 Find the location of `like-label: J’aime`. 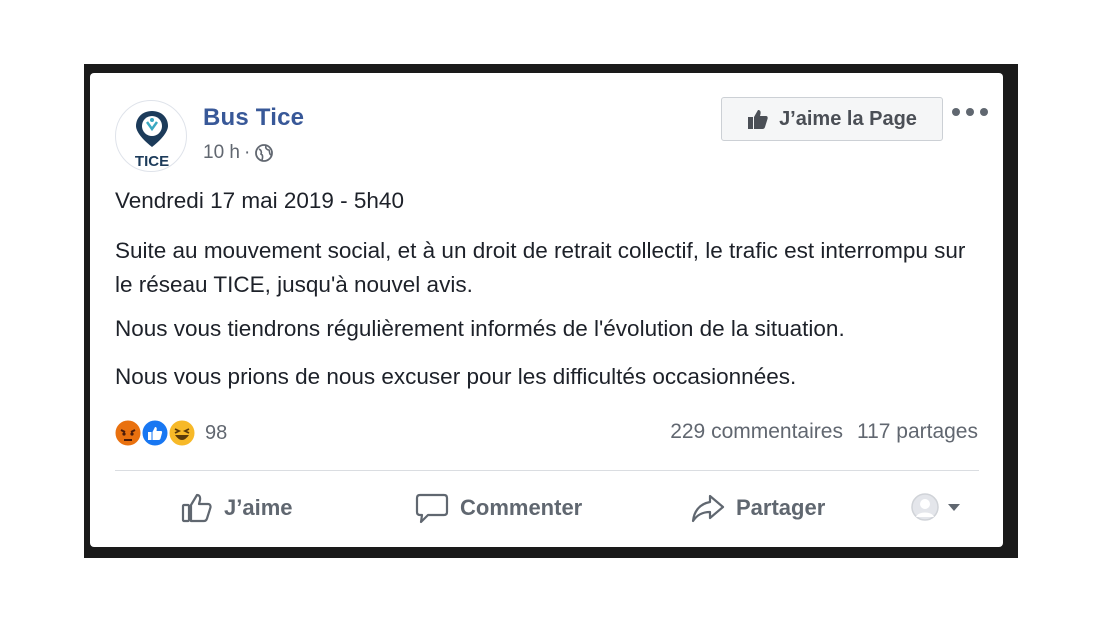

like-label: J’aime is located at coordinates (258, 507).